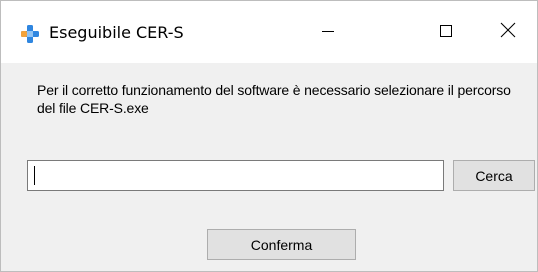 The height and width of the screenshot is (272, 538). What do you see at coordinates (30, 34) in the screenshot?
I see `blue-cross-icon` at bounding box center [30, 34].